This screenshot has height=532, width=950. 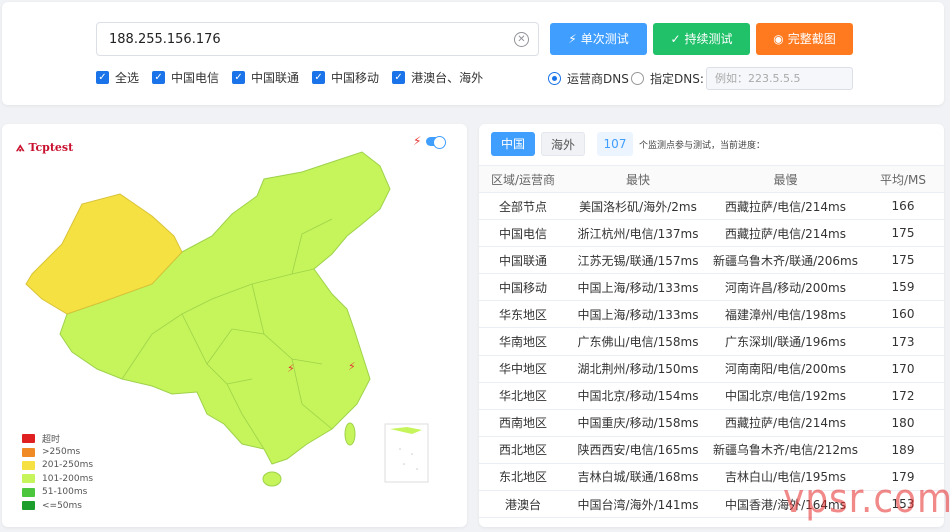 I want to click on column-header: 平均/MS, so click(x=903, y=179).